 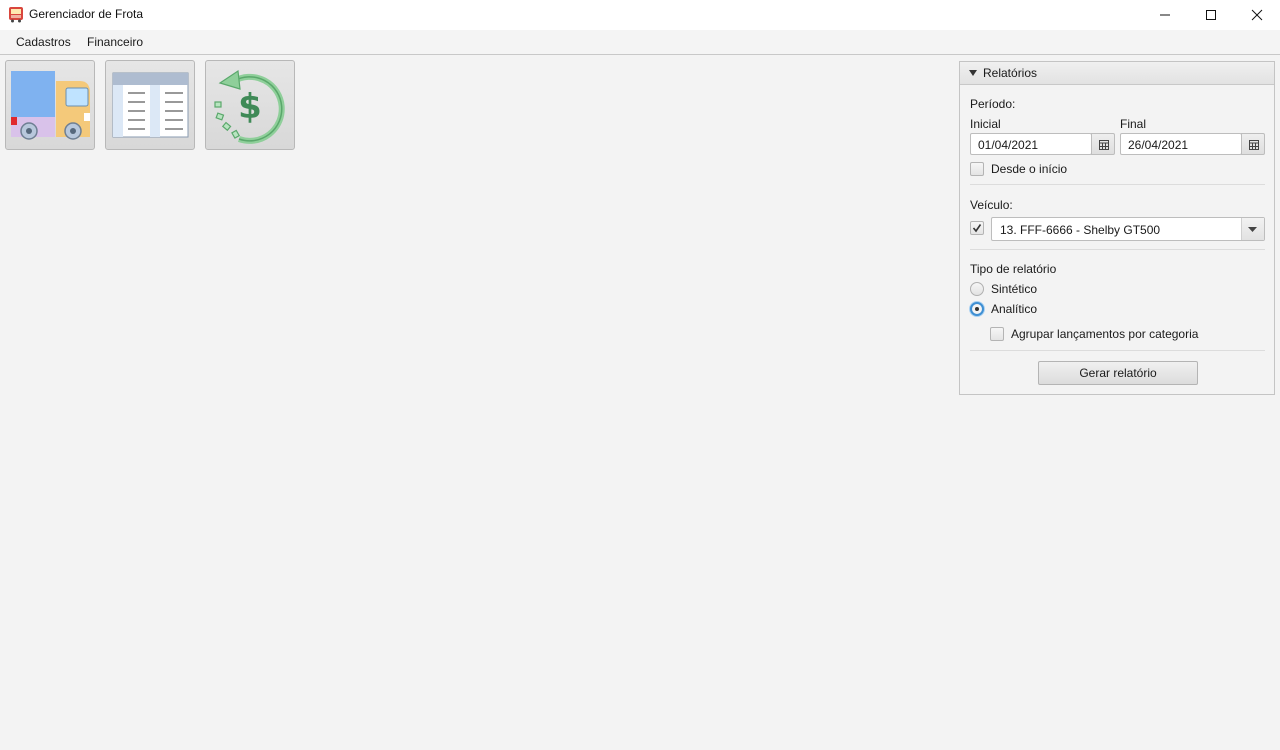 I want to click on final-date-calendar-button, so click(x=1253, y=144).